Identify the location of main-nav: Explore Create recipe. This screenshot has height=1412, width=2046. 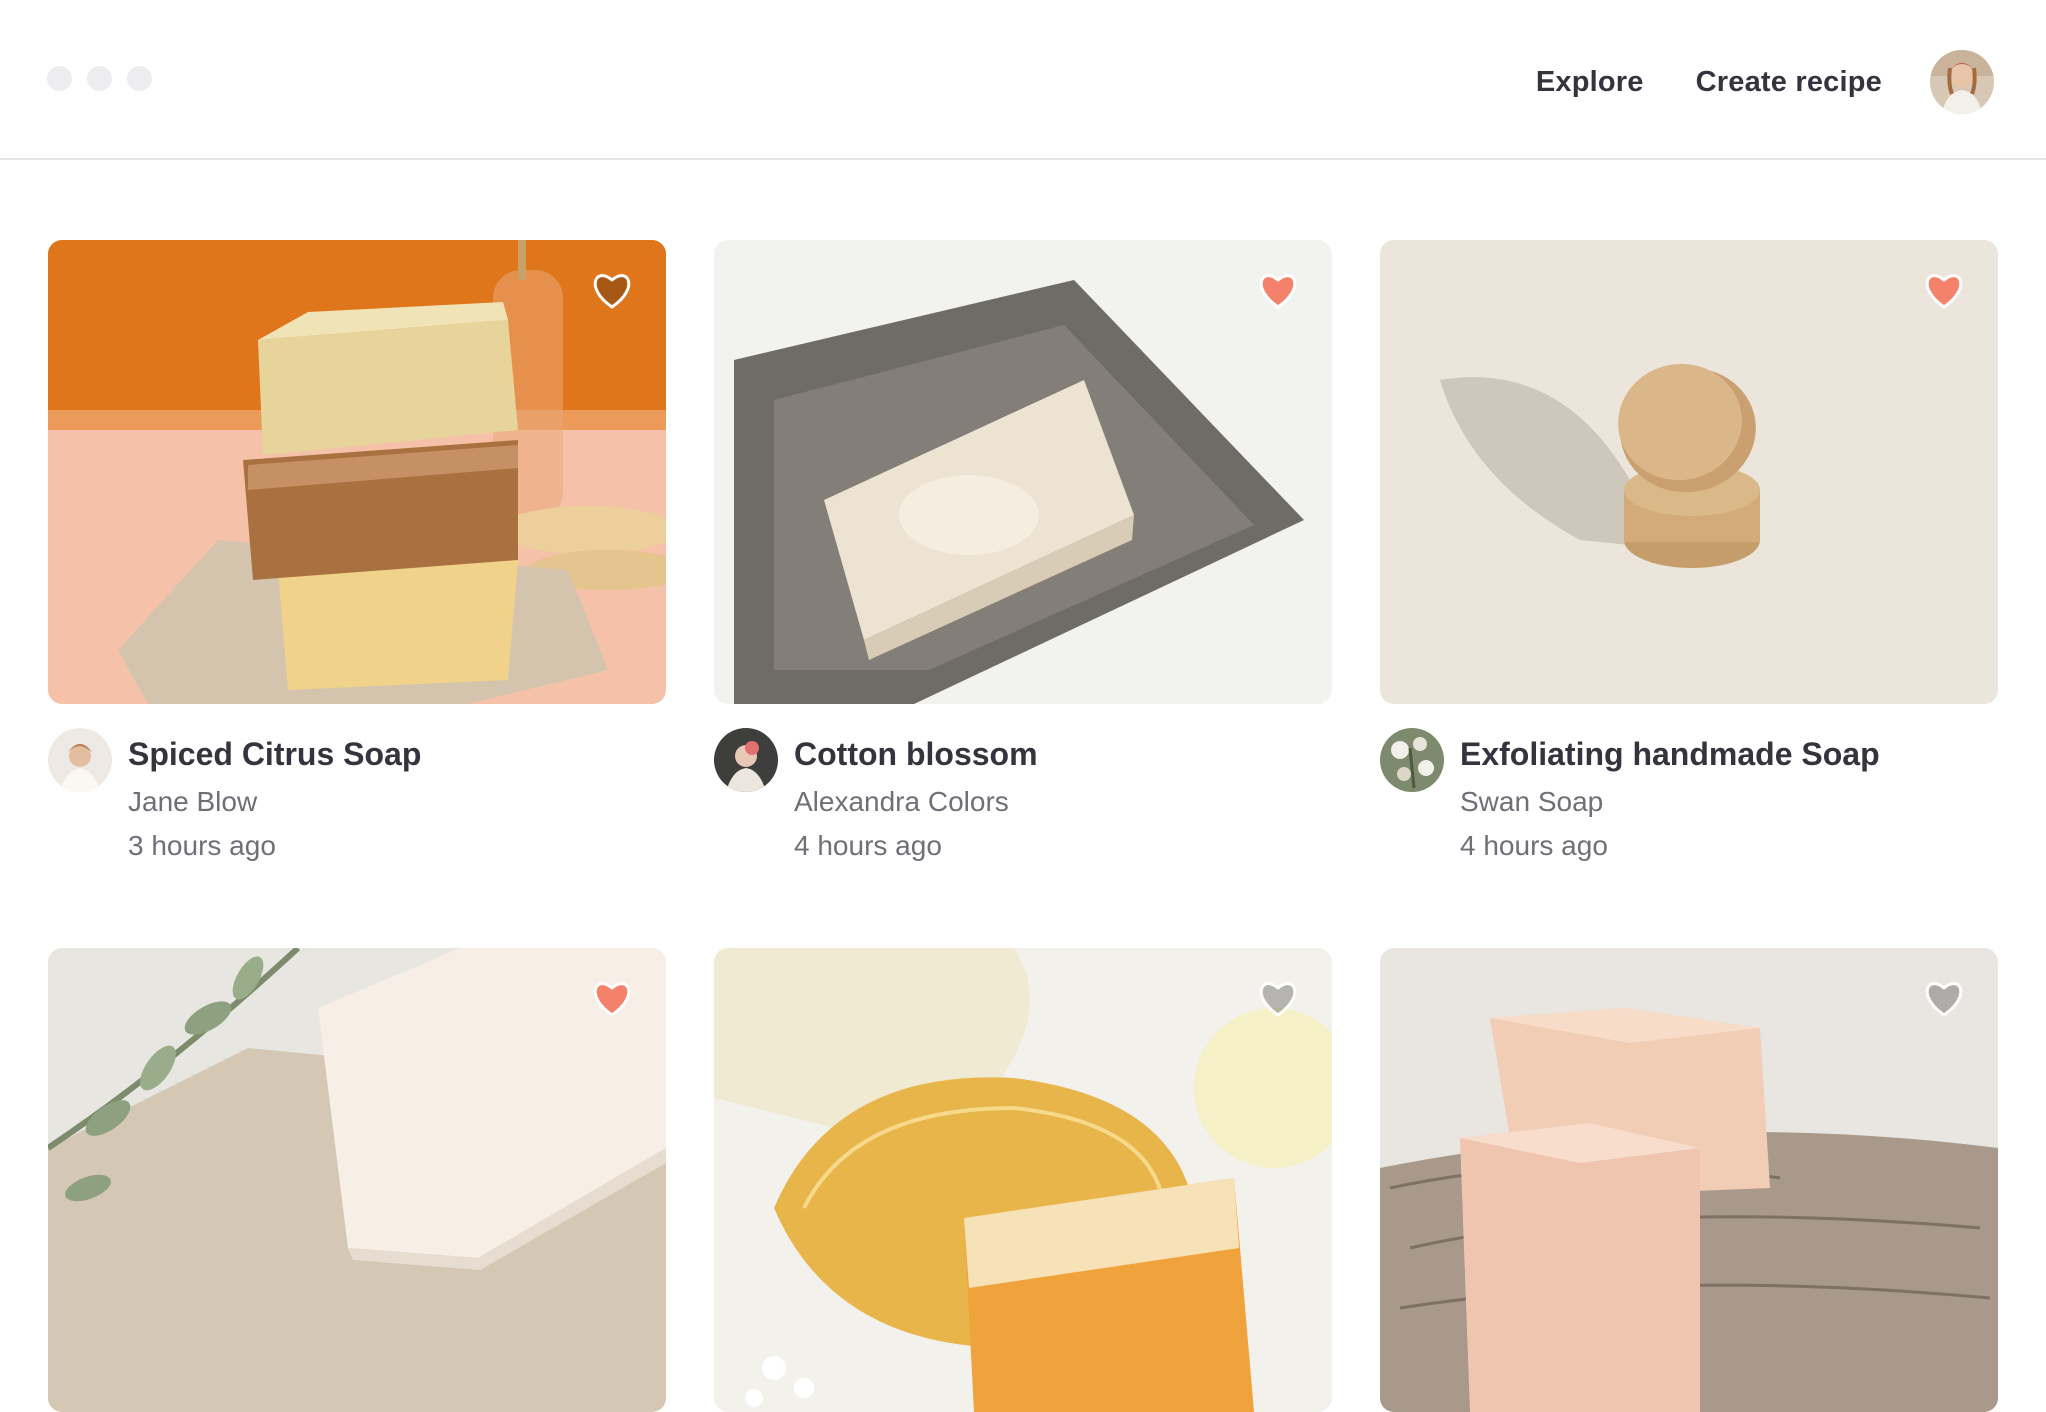
(1765, 82).